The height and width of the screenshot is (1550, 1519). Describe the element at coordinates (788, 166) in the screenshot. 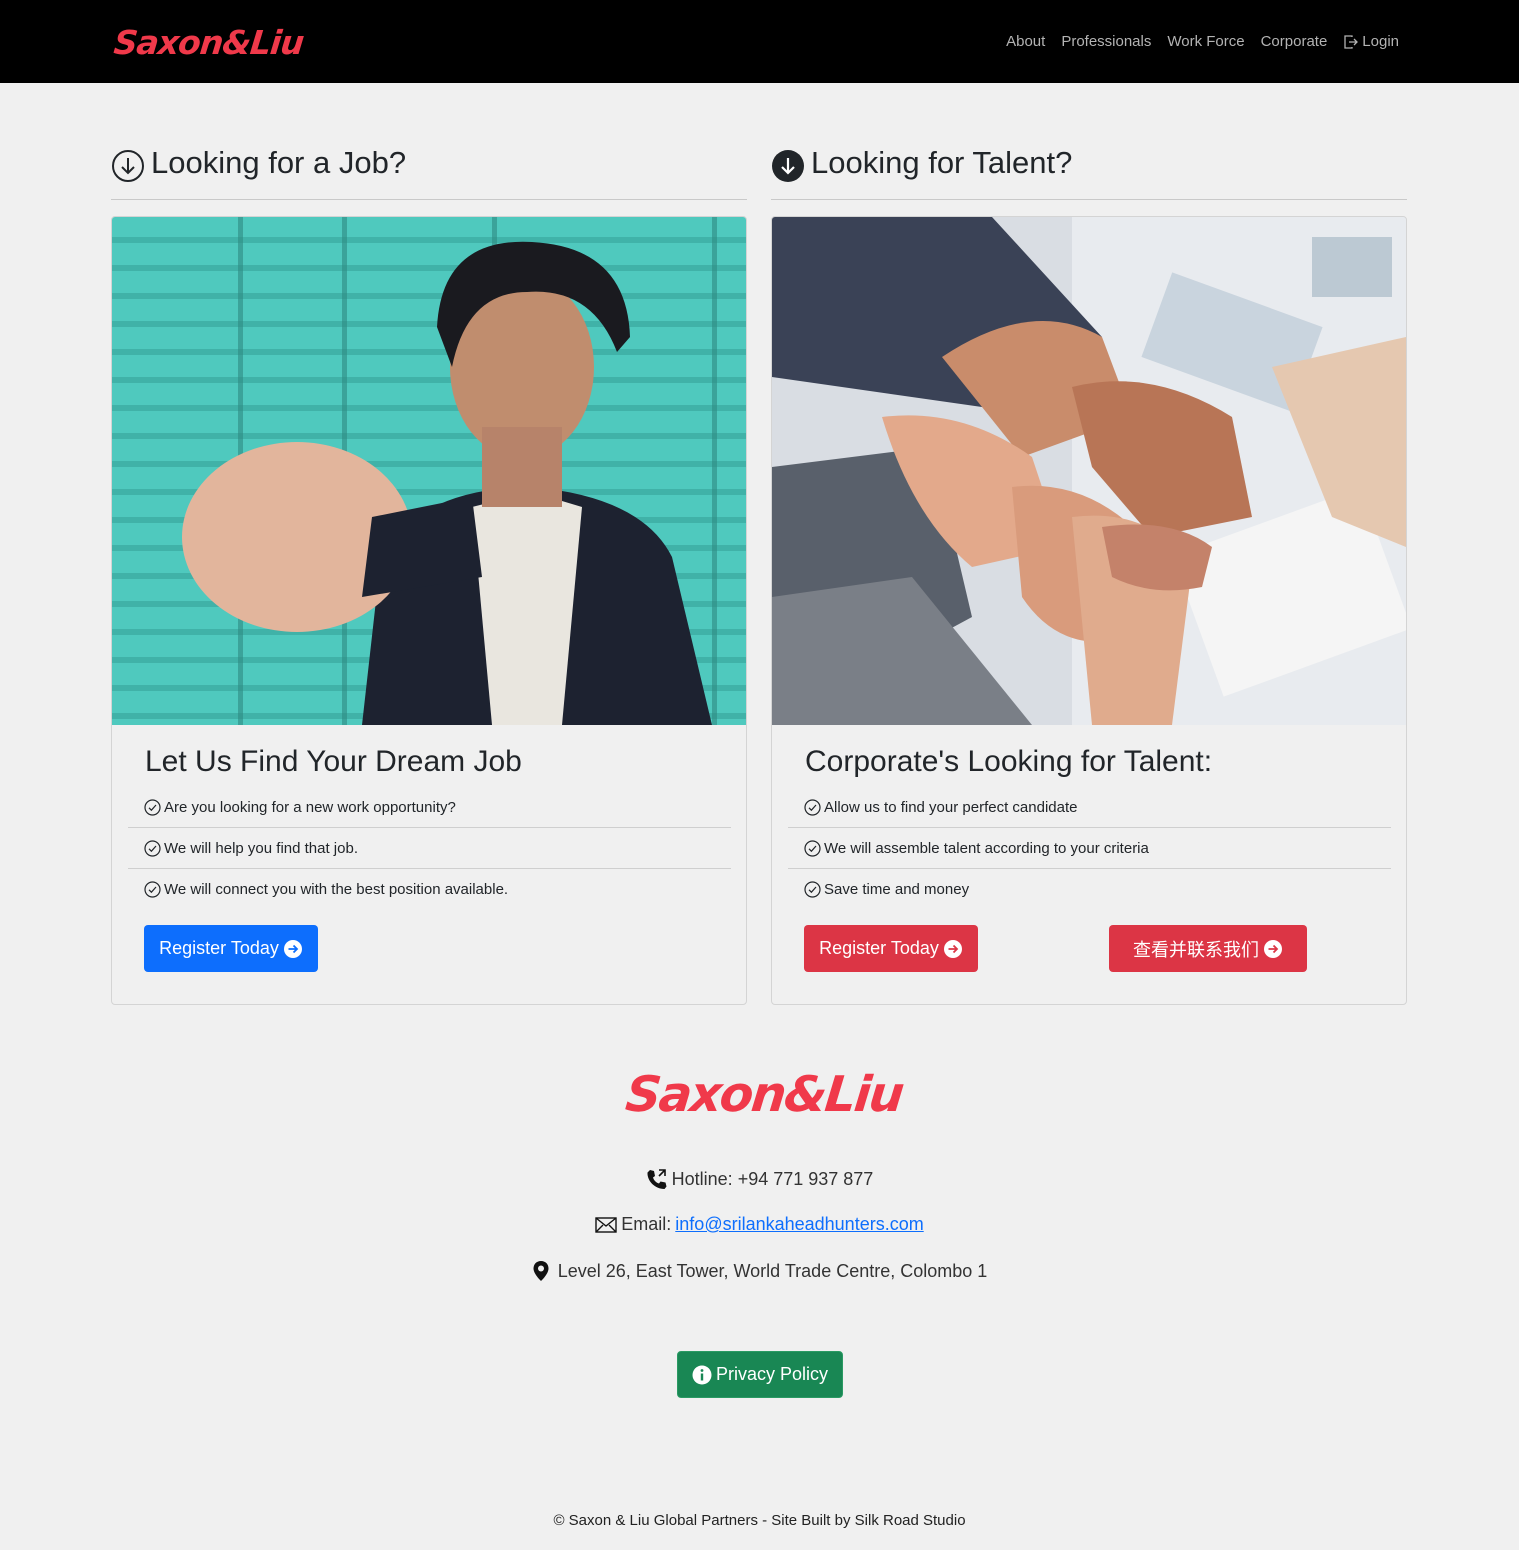

I see `arrow-down-circle-fill-icon` at that location.